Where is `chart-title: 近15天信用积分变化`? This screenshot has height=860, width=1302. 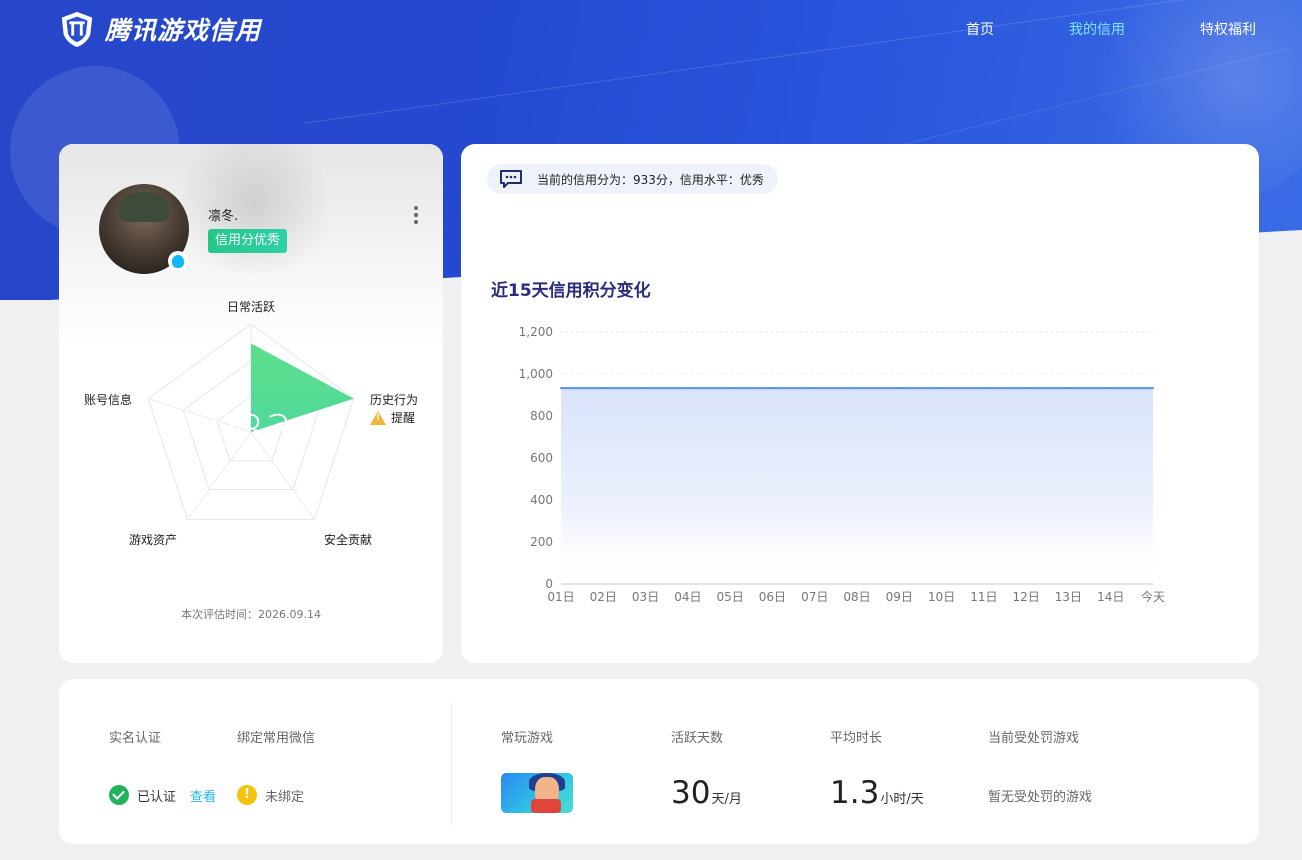 chart-title: 近15天信用积分变化 is located at coordinates (571, 291).